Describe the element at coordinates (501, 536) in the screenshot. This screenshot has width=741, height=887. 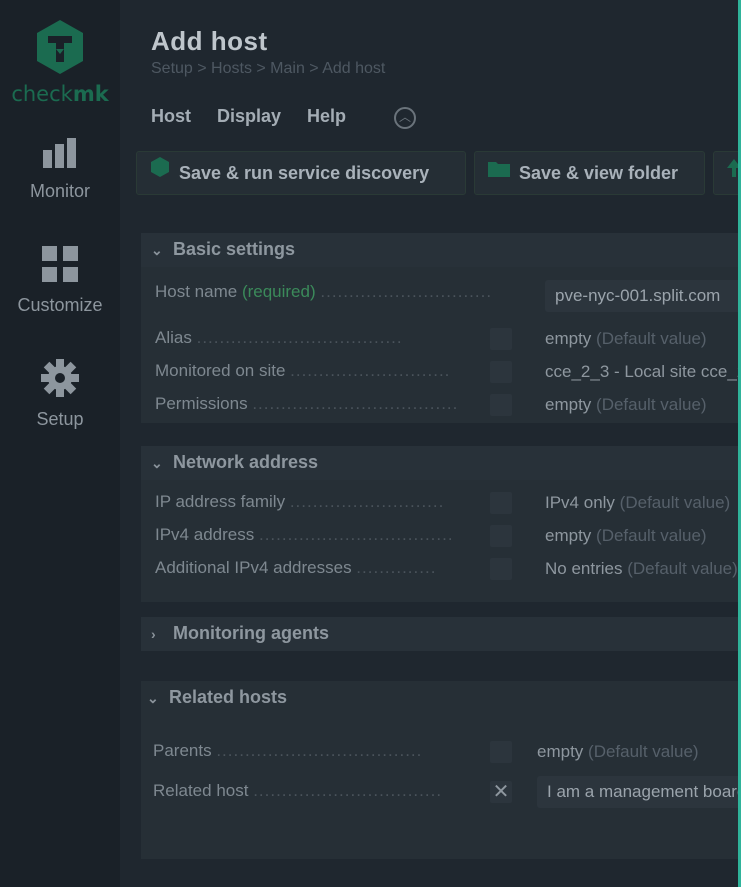
I see `ipv4-address-checkbox` at that location.